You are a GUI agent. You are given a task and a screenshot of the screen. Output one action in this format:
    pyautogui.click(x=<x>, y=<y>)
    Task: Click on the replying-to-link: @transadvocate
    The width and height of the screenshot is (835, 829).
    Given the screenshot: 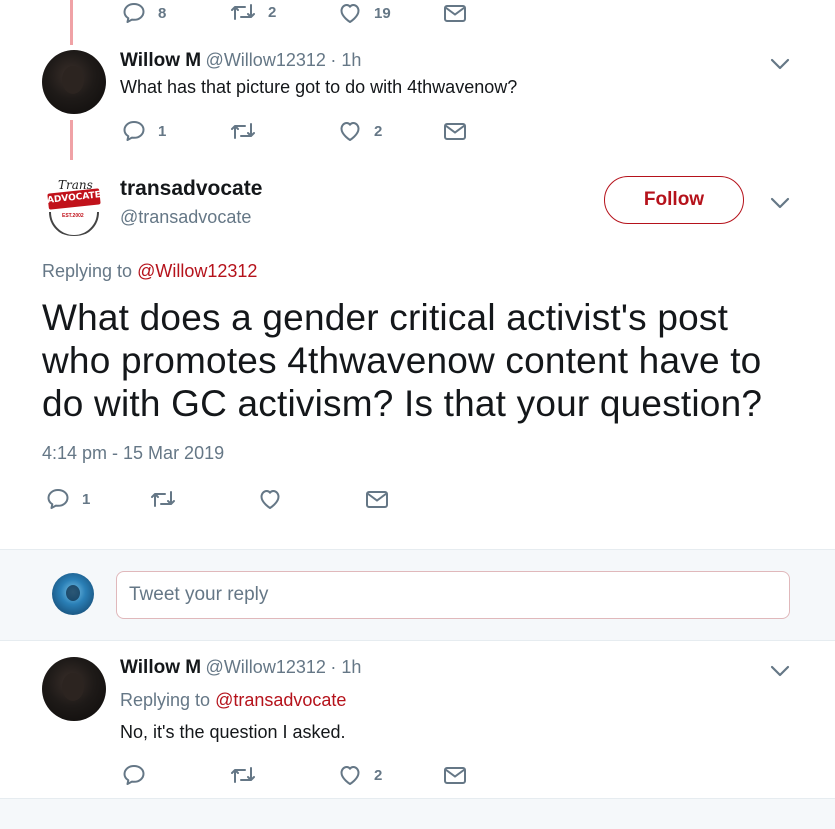 What is the action you would take?
    pyautogui.click(x=280, y=700)
    